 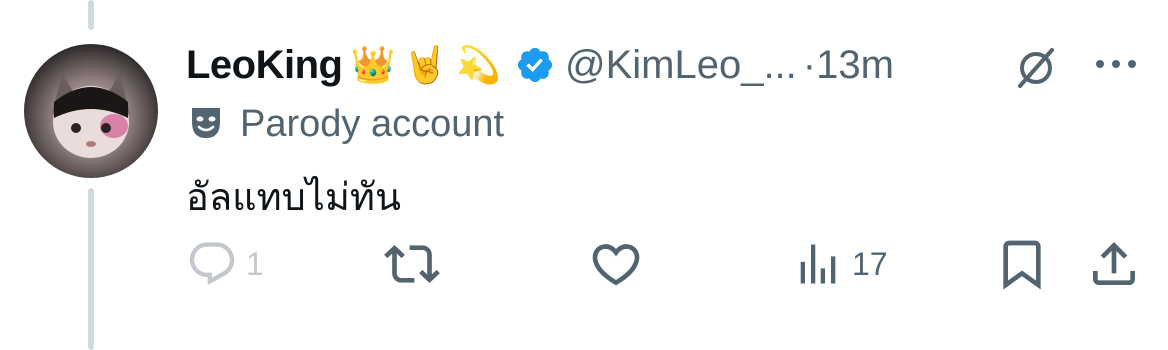 What do you see at coordinates (848, 65) in the screenshot?
I see `timestamp: ·13m` at bounding box center [848, 65].